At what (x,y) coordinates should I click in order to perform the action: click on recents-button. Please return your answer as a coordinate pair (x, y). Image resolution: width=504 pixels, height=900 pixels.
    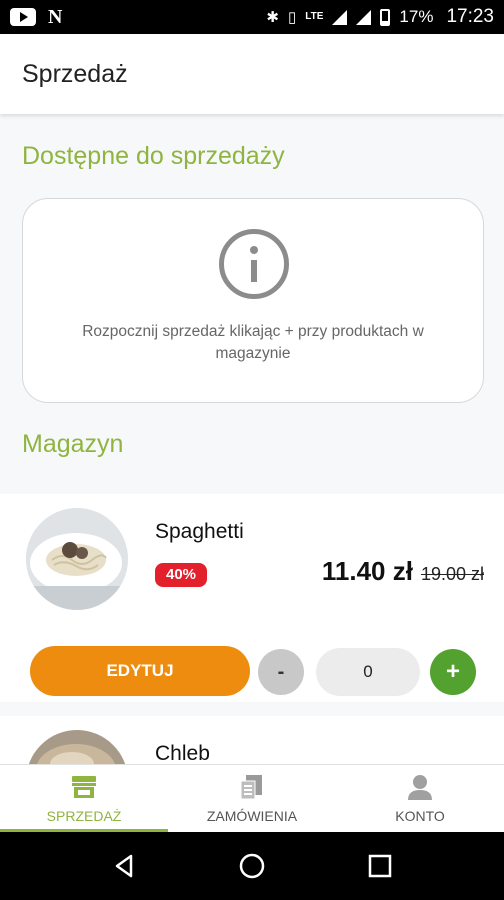
    Looking at the image, I should click on (380, 866).